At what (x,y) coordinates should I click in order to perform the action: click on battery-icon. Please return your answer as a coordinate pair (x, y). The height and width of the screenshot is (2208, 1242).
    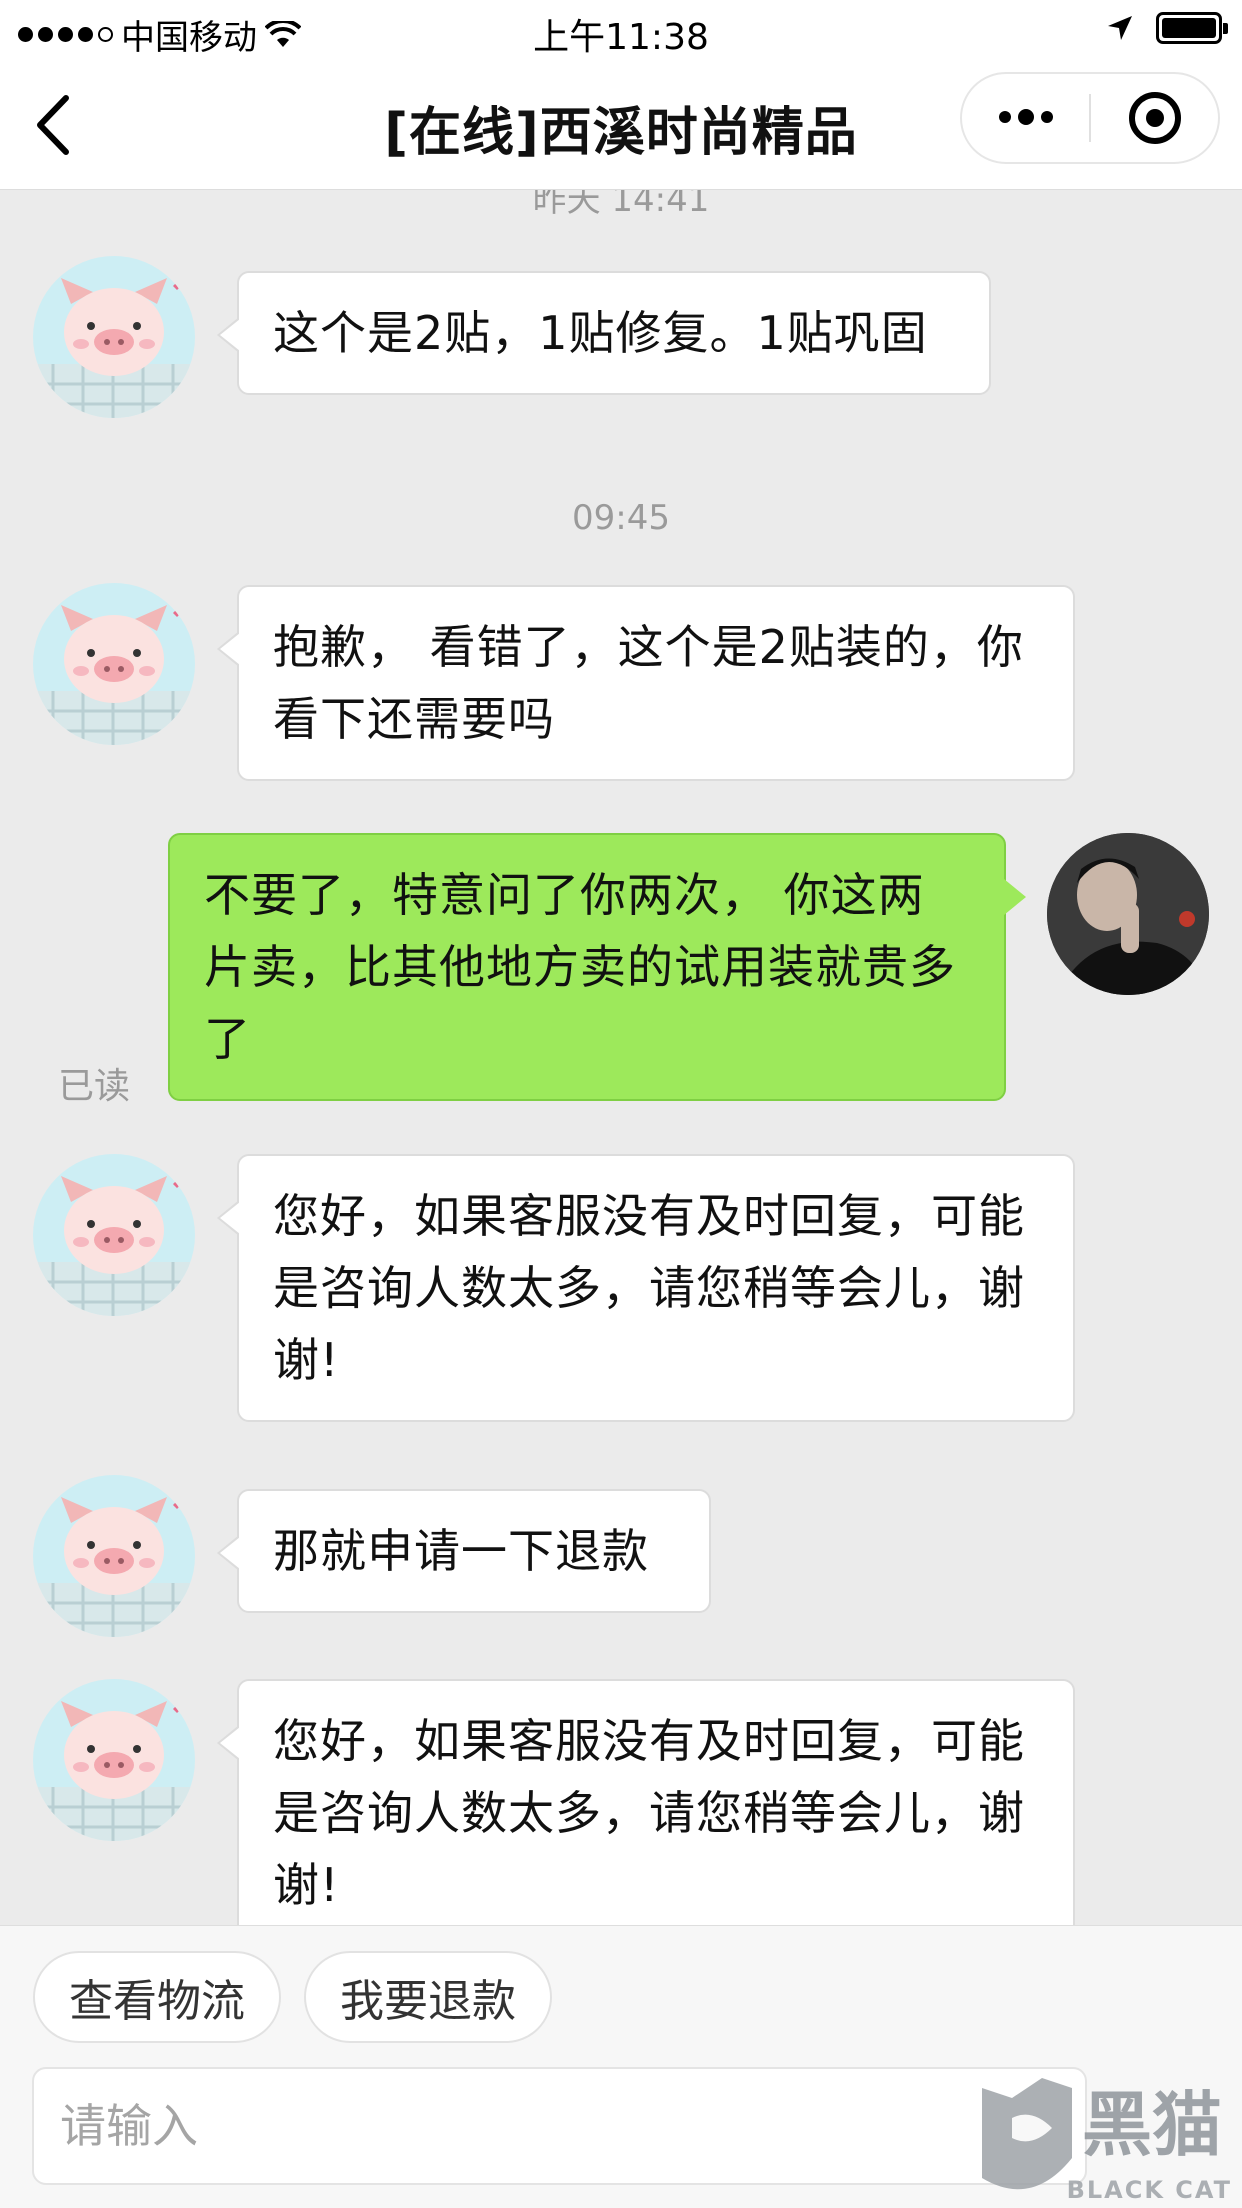
    Looking at the image, I should click on (1192, 28).